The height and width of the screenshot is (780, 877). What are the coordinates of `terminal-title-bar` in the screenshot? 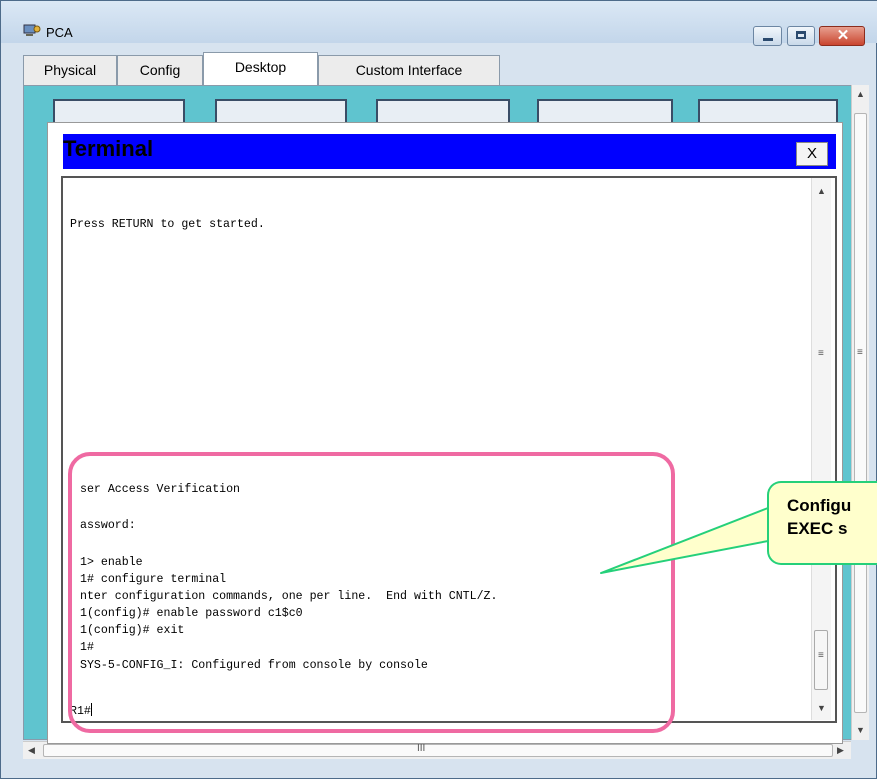 It's located at (449, 151).